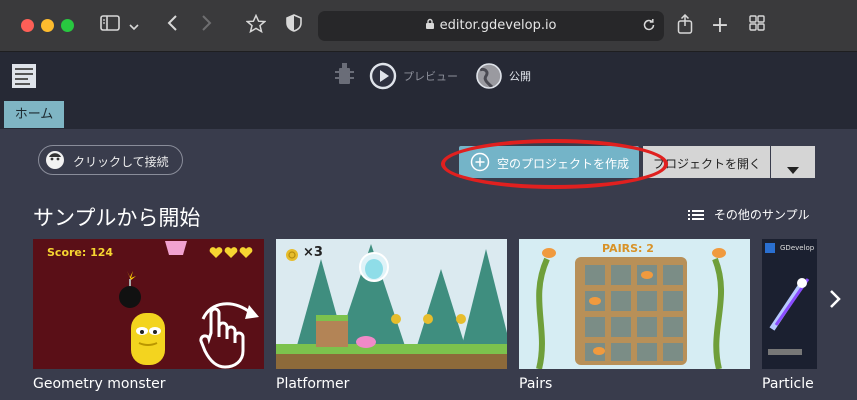 The height and width of the screenshot is (400, 857). Describe the element at coordinates (788, 384) in the screenshot. I see `sample-title-particle: Particle` at that location.